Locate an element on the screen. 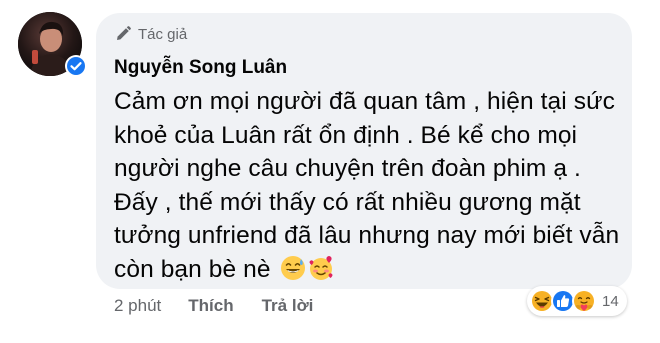  comment-actions: 2 phút Thích Trả lời is located at coordinates (213, 306).